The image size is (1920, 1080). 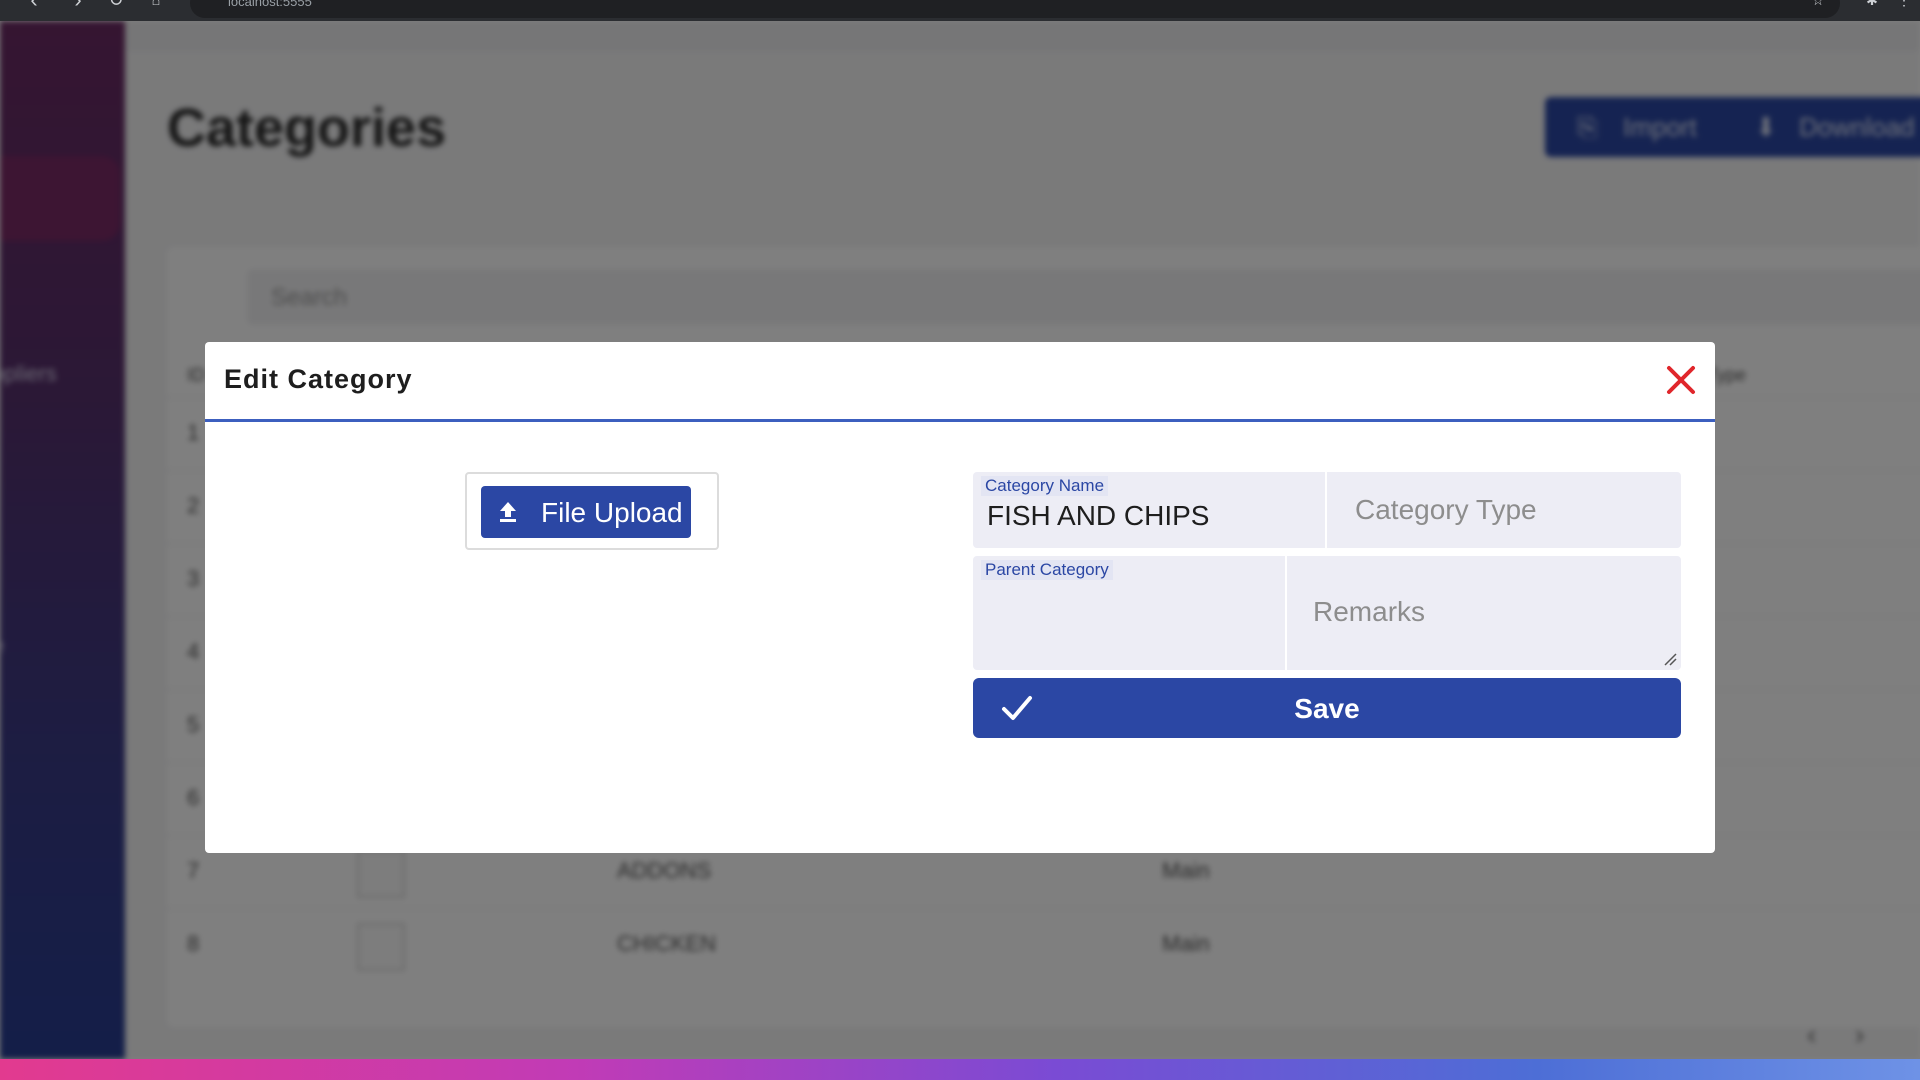 I want to click on save-button: Save, so click(x=1327, y=708).